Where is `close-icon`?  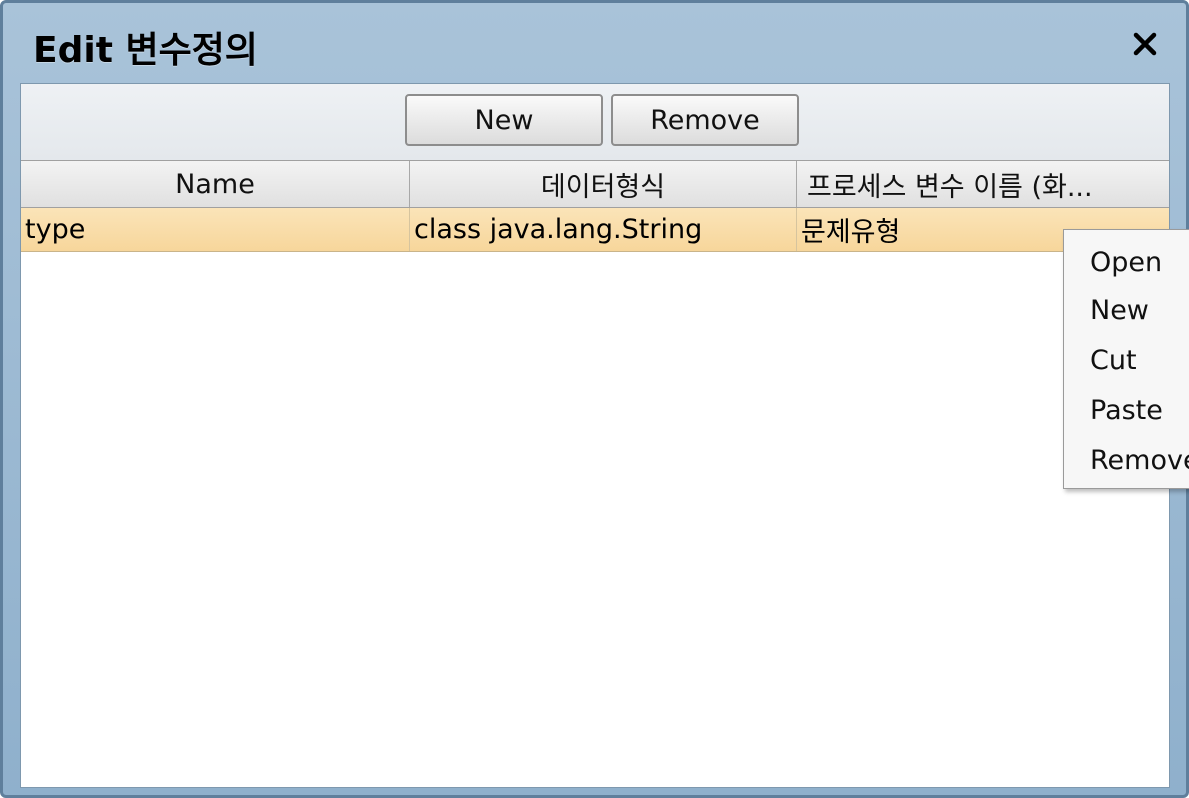 close-icon is located at coordinates (1145, 44).